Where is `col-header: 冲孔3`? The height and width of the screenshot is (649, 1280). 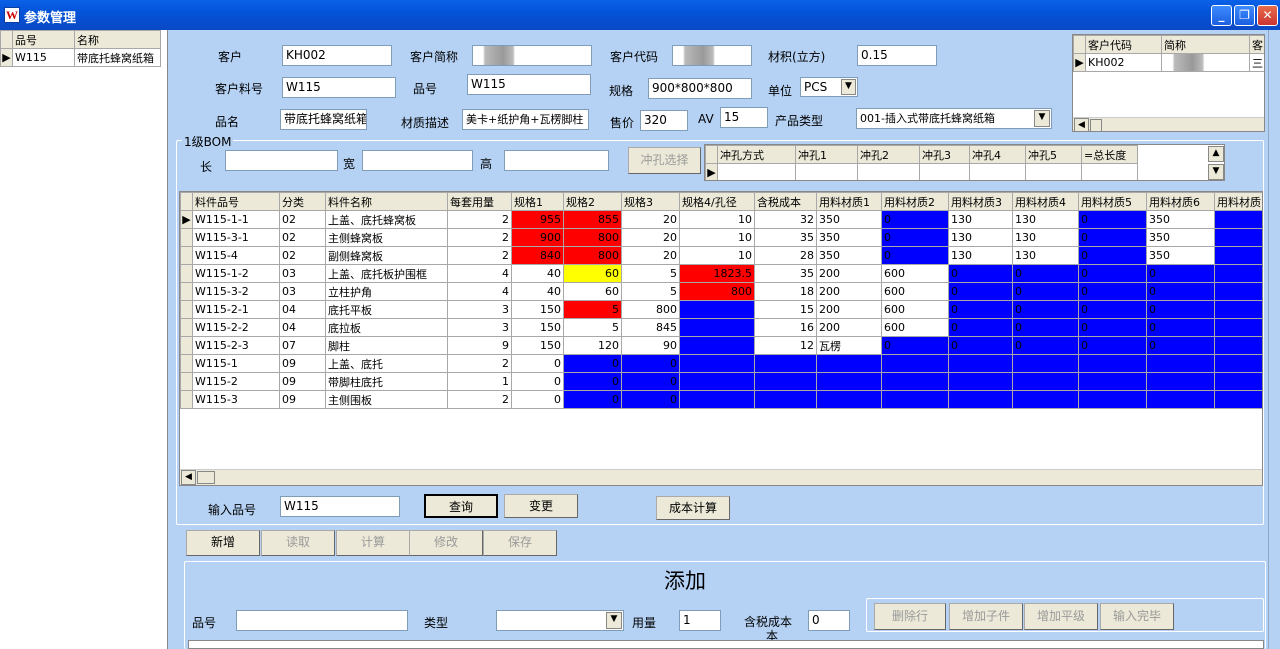 col-header: 冲孔3 is located at coordinates (944, 154).